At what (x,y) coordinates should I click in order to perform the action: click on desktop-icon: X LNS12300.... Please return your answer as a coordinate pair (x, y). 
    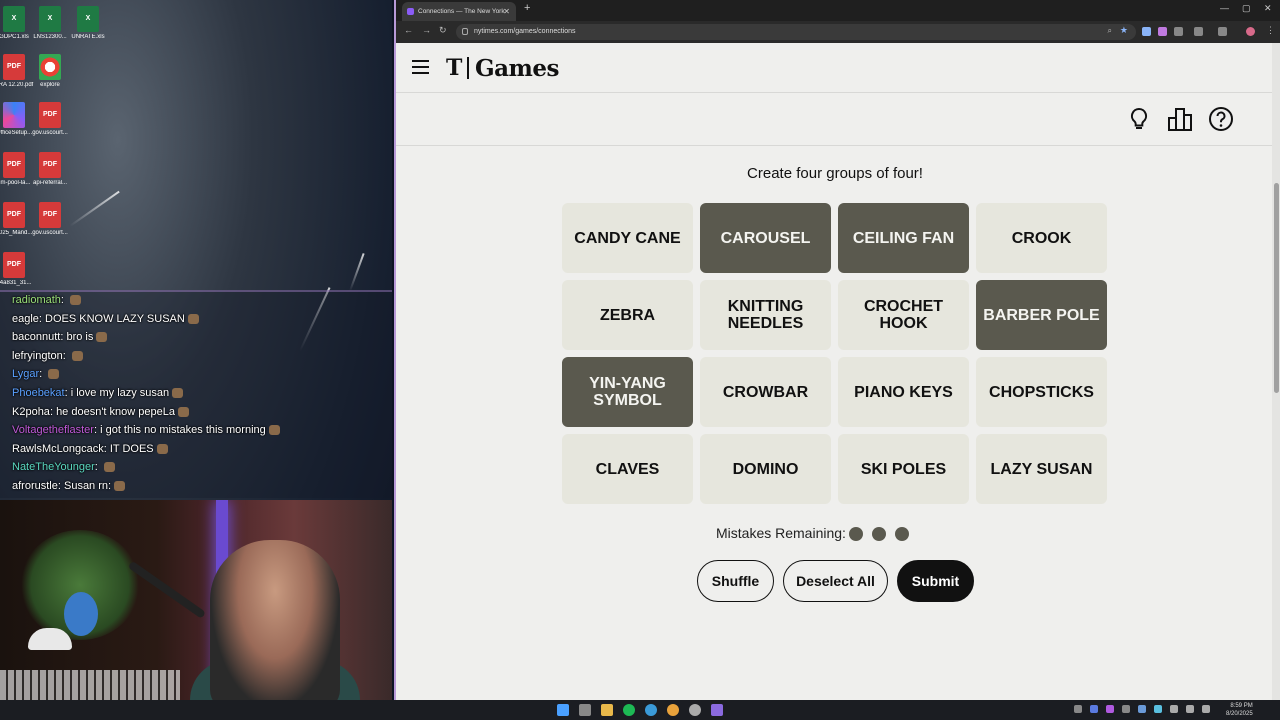
    Looking at the image, I should click on (50, 23).